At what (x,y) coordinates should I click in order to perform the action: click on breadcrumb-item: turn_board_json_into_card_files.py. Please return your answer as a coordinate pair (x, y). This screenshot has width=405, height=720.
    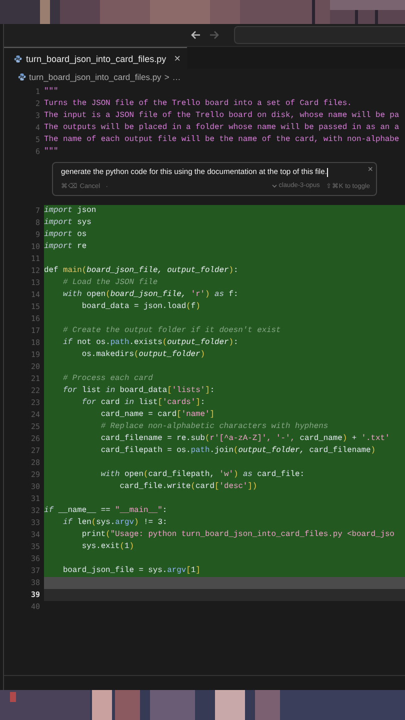
    Looking at the image, I should click on (95, 77).